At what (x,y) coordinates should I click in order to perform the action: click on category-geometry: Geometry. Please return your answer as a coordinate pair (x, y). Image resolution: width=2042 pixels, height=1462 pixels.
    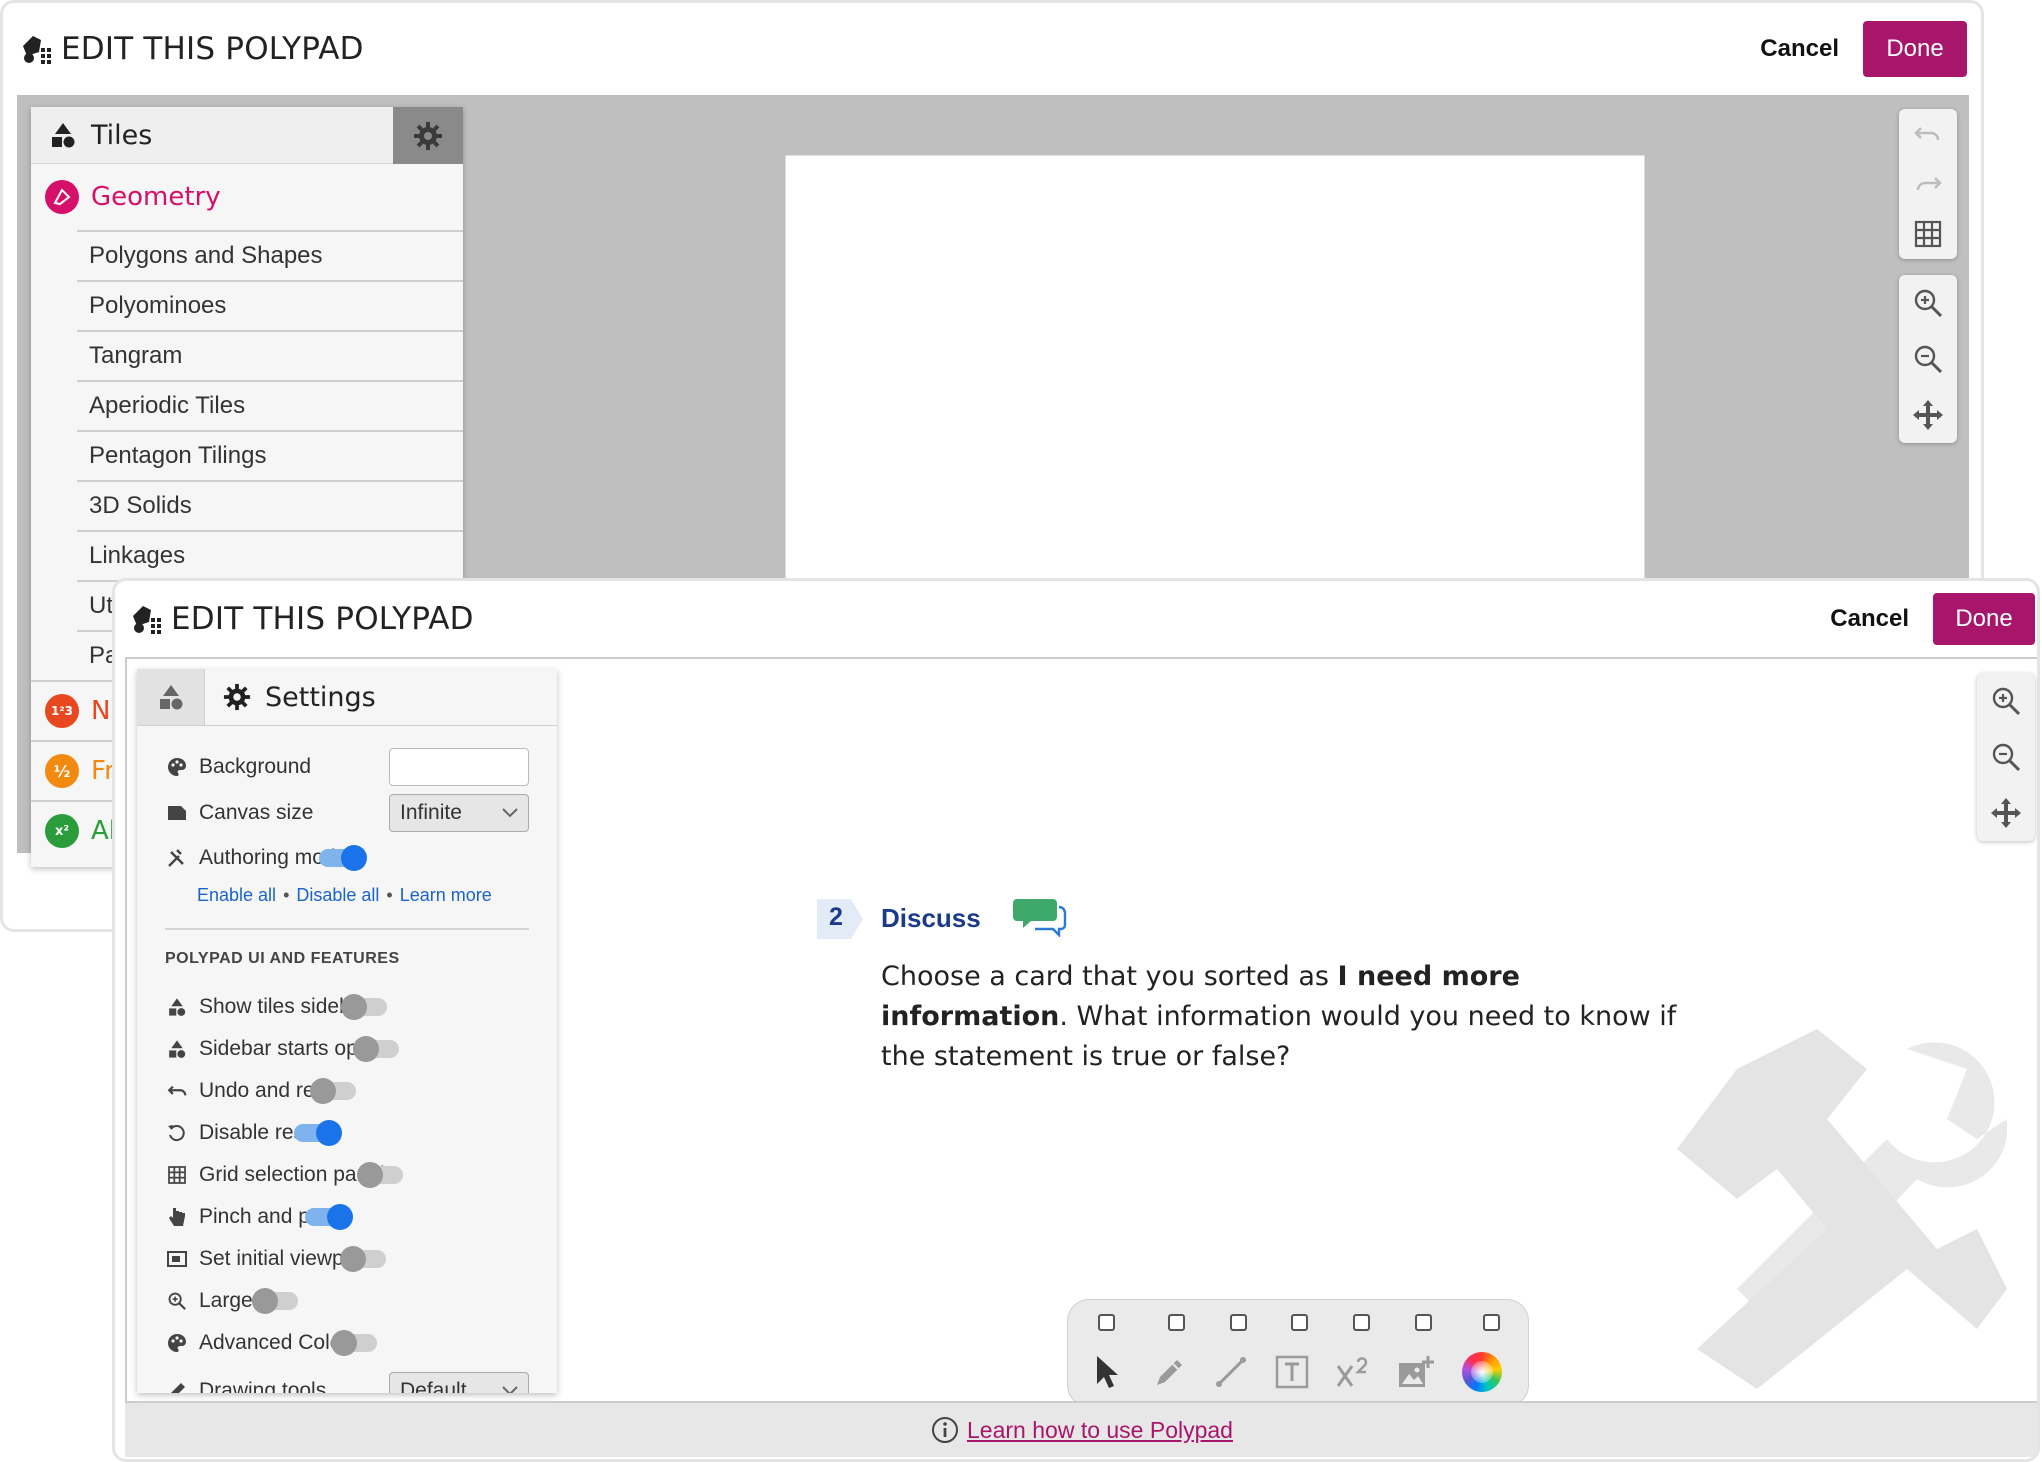
    Looking at the image, I should click on (247, 197).